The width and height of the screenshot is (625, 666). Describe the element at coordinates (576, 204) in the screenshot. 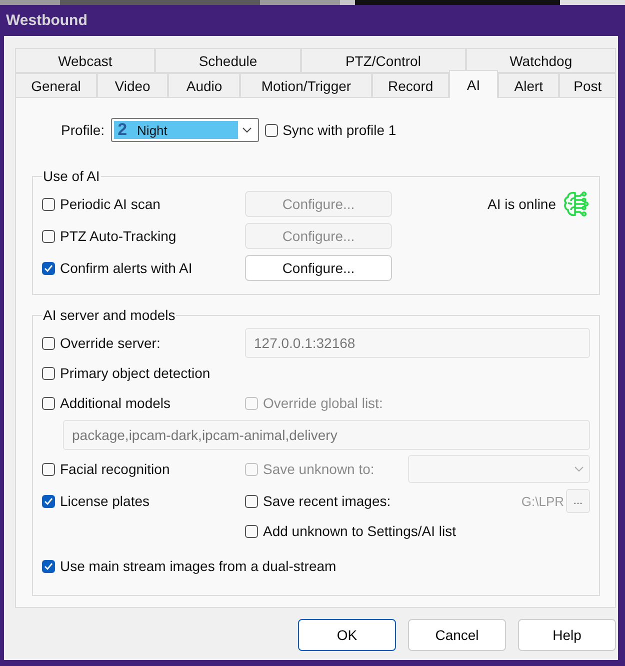

I see `brain-circuit-icon` at that location.